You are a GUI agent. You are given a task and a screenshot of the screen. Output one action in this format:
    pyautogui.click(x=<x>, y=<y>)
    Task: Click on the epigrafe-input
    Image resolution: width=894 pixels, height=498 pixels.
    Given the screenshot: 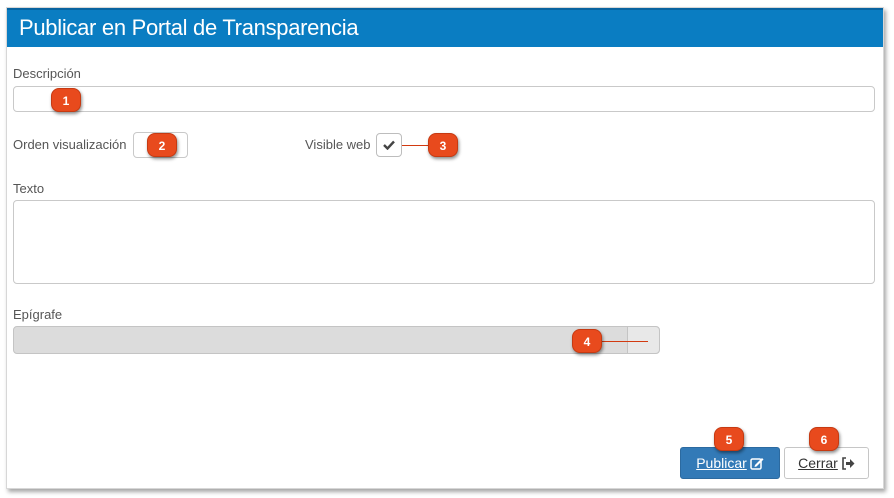 What is the action you would take?
    pyautogui.click(x=336, y=340)
    